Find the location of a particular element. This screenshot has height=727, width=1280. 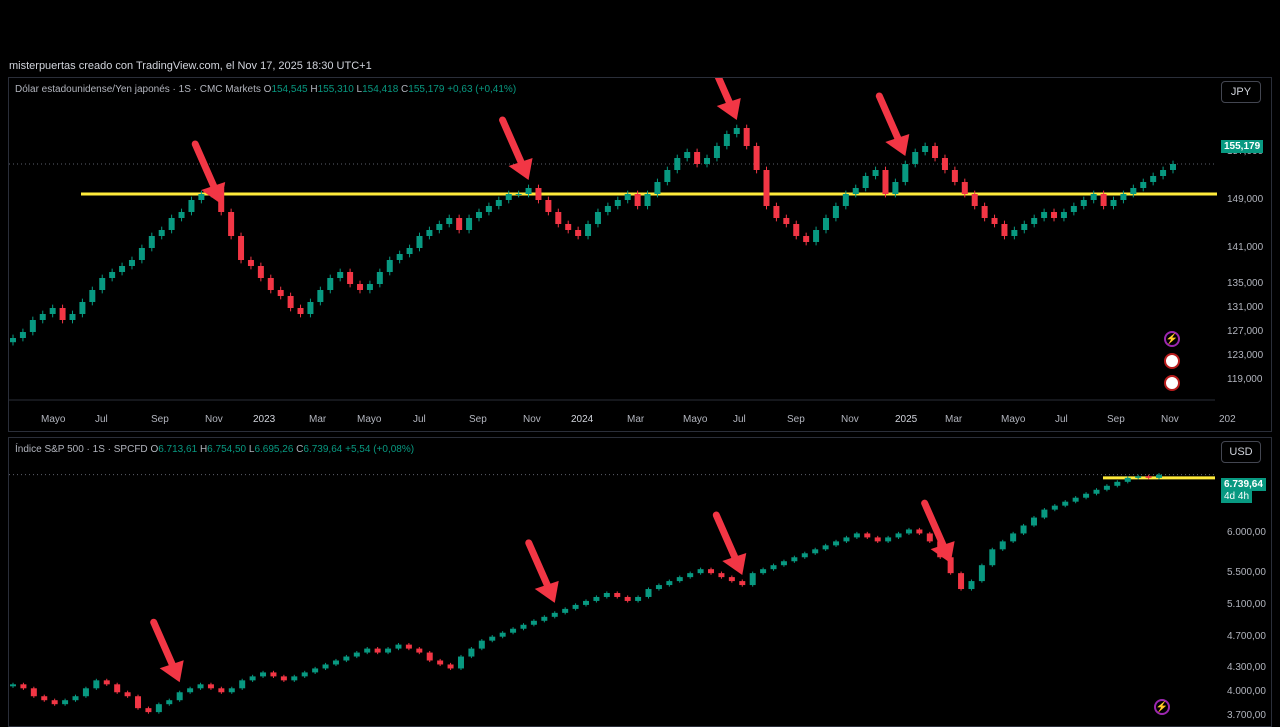

us-flag-icon is located at coordinates (1172, 361).